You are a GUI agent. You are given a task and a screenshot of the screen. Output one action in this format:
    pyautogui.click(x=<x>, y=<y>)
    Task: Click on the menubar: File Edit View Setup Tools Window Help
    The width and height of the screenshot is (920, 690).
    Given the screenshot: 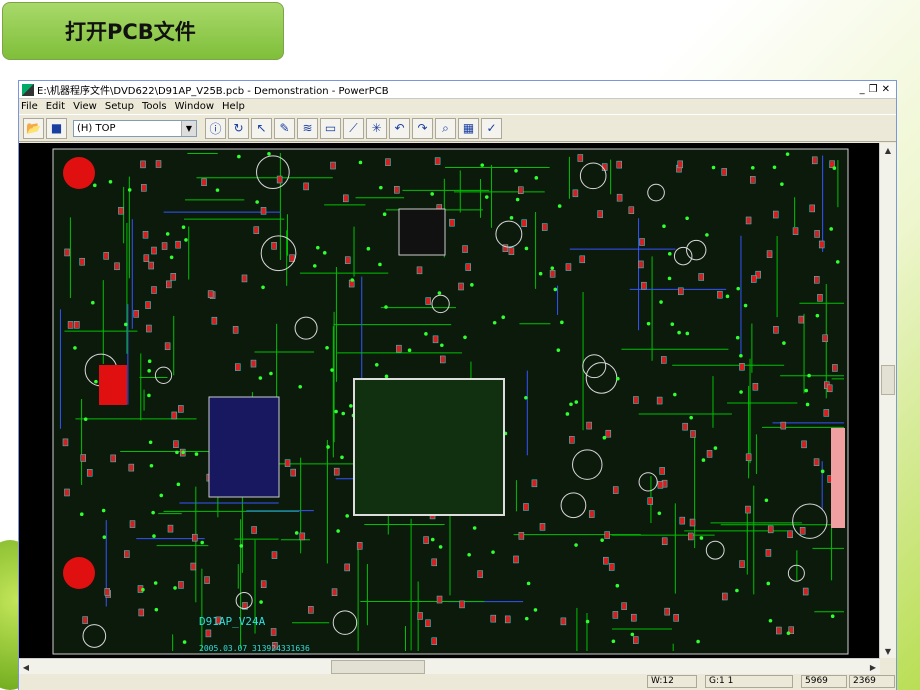 What is the action you would take?
    pyautogui.click(x=457, y=106)
    